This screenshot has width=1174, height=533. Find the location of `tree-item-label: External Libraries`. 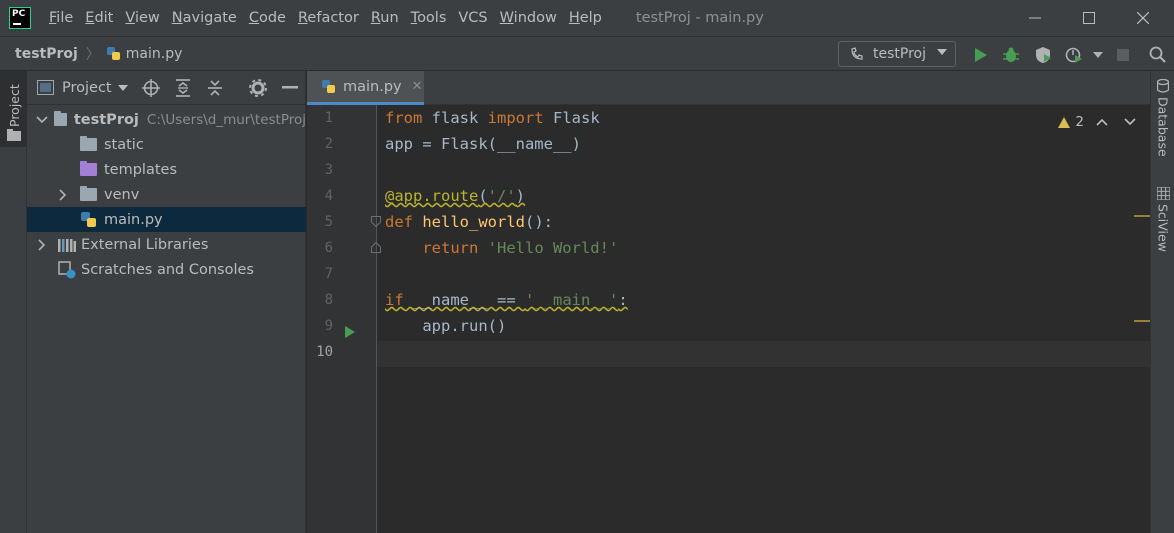

tree-item-label: External Libraries is located at coordinates (145, 244).